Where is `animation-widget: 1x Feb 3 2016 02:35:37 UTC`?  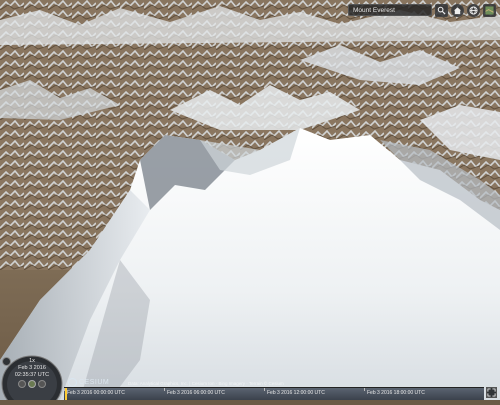 animation-widget: 1x Feb 3 2016 02:35:37 UTC is located at coordinates (32, 374).